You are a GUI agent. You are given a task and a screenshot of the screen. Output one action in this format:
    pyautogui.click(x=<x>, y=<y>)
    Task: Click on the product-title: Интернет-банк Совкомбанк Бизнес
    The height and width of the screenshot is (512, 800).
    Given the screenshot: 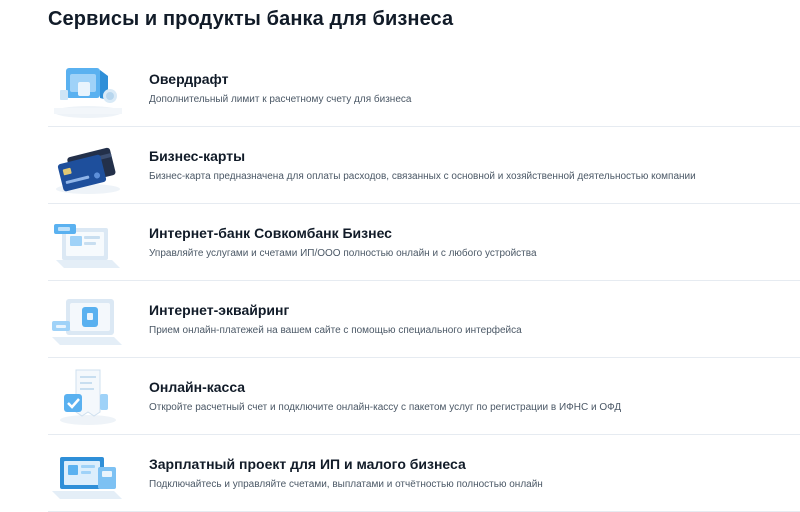 What is the action you would take?
    pyautogui.click(x=270, y=233)
    